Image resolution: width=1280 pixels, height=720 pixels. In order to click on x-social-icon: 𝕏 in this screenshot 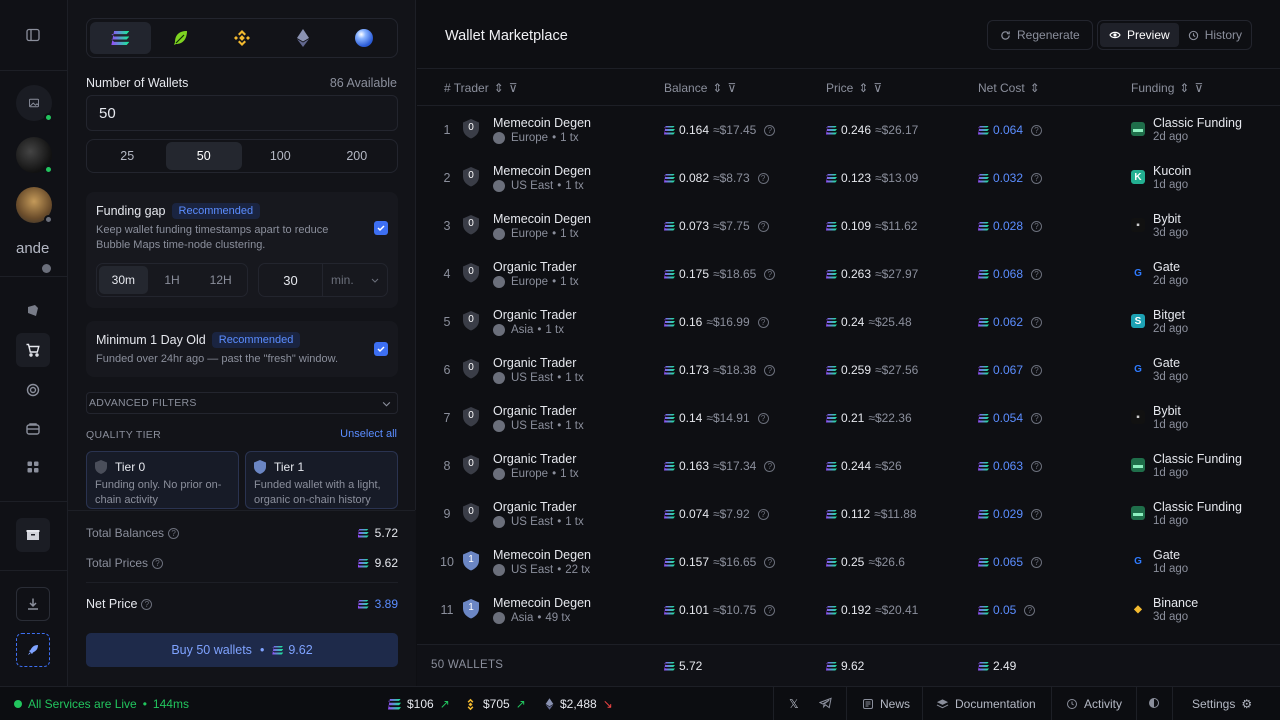, I will do `click(794, 704)`.